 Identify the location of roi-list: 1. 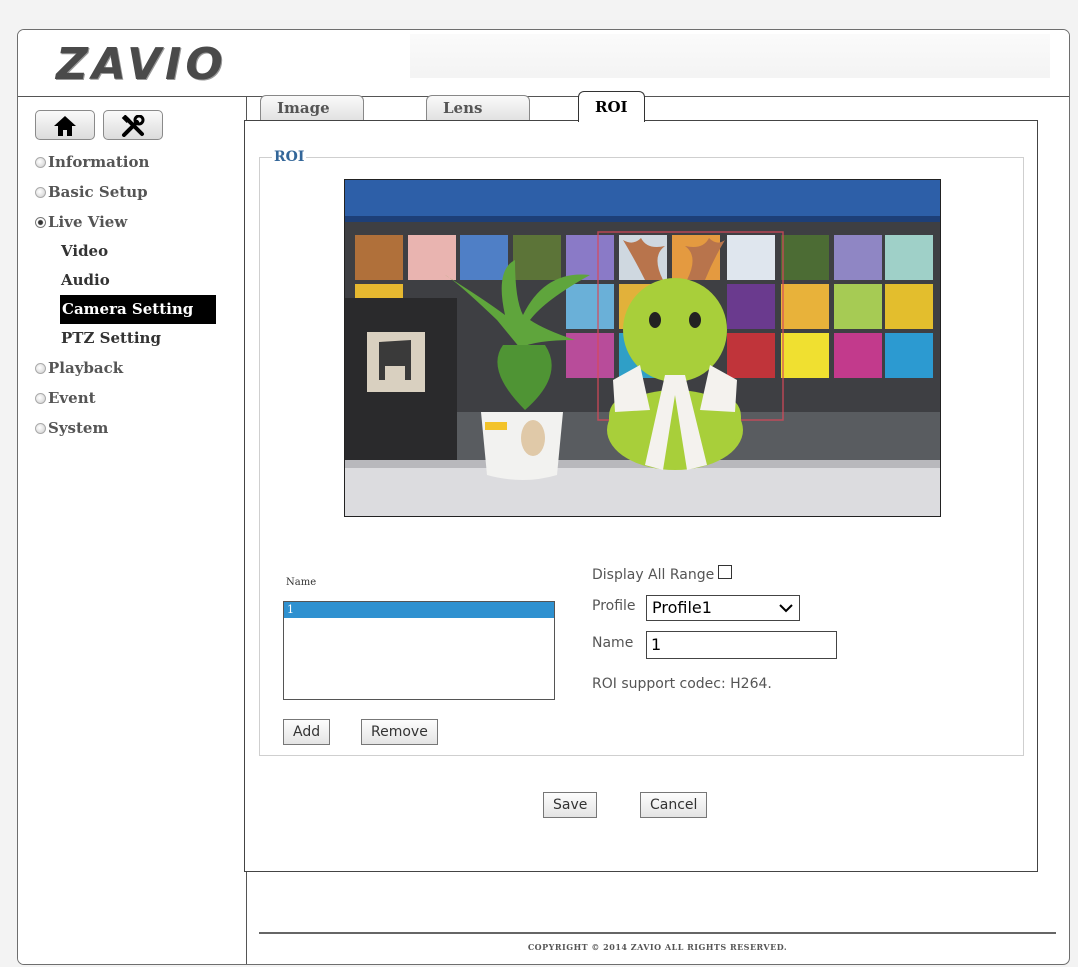
(419, 650).